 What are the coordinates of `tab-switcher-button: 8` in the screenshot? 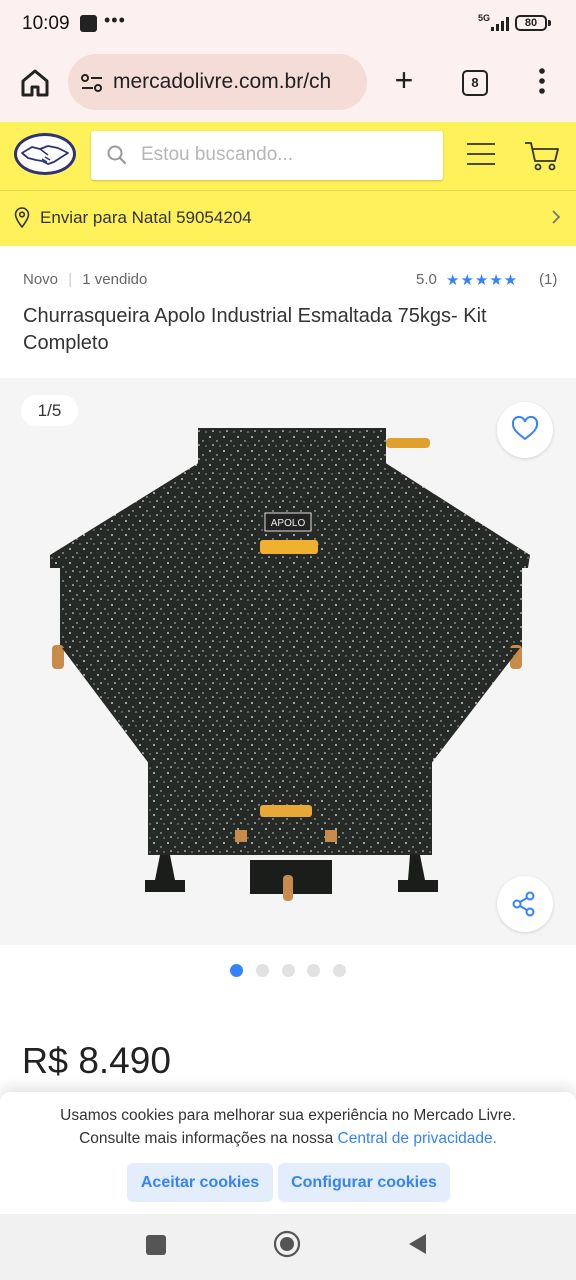 It's located at (475, 83).